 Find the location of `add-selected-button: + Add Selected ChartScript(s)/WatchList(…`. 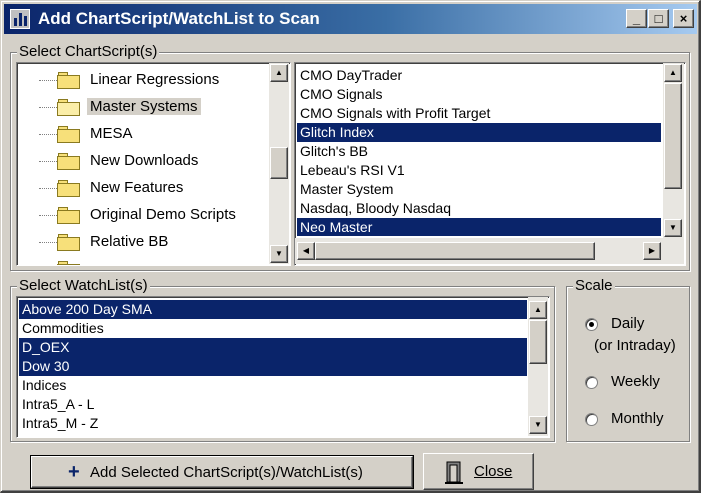

add-selected-button: + Add Selected ChartScript(s)/WatchList(… is located at coordinates (222, 472).